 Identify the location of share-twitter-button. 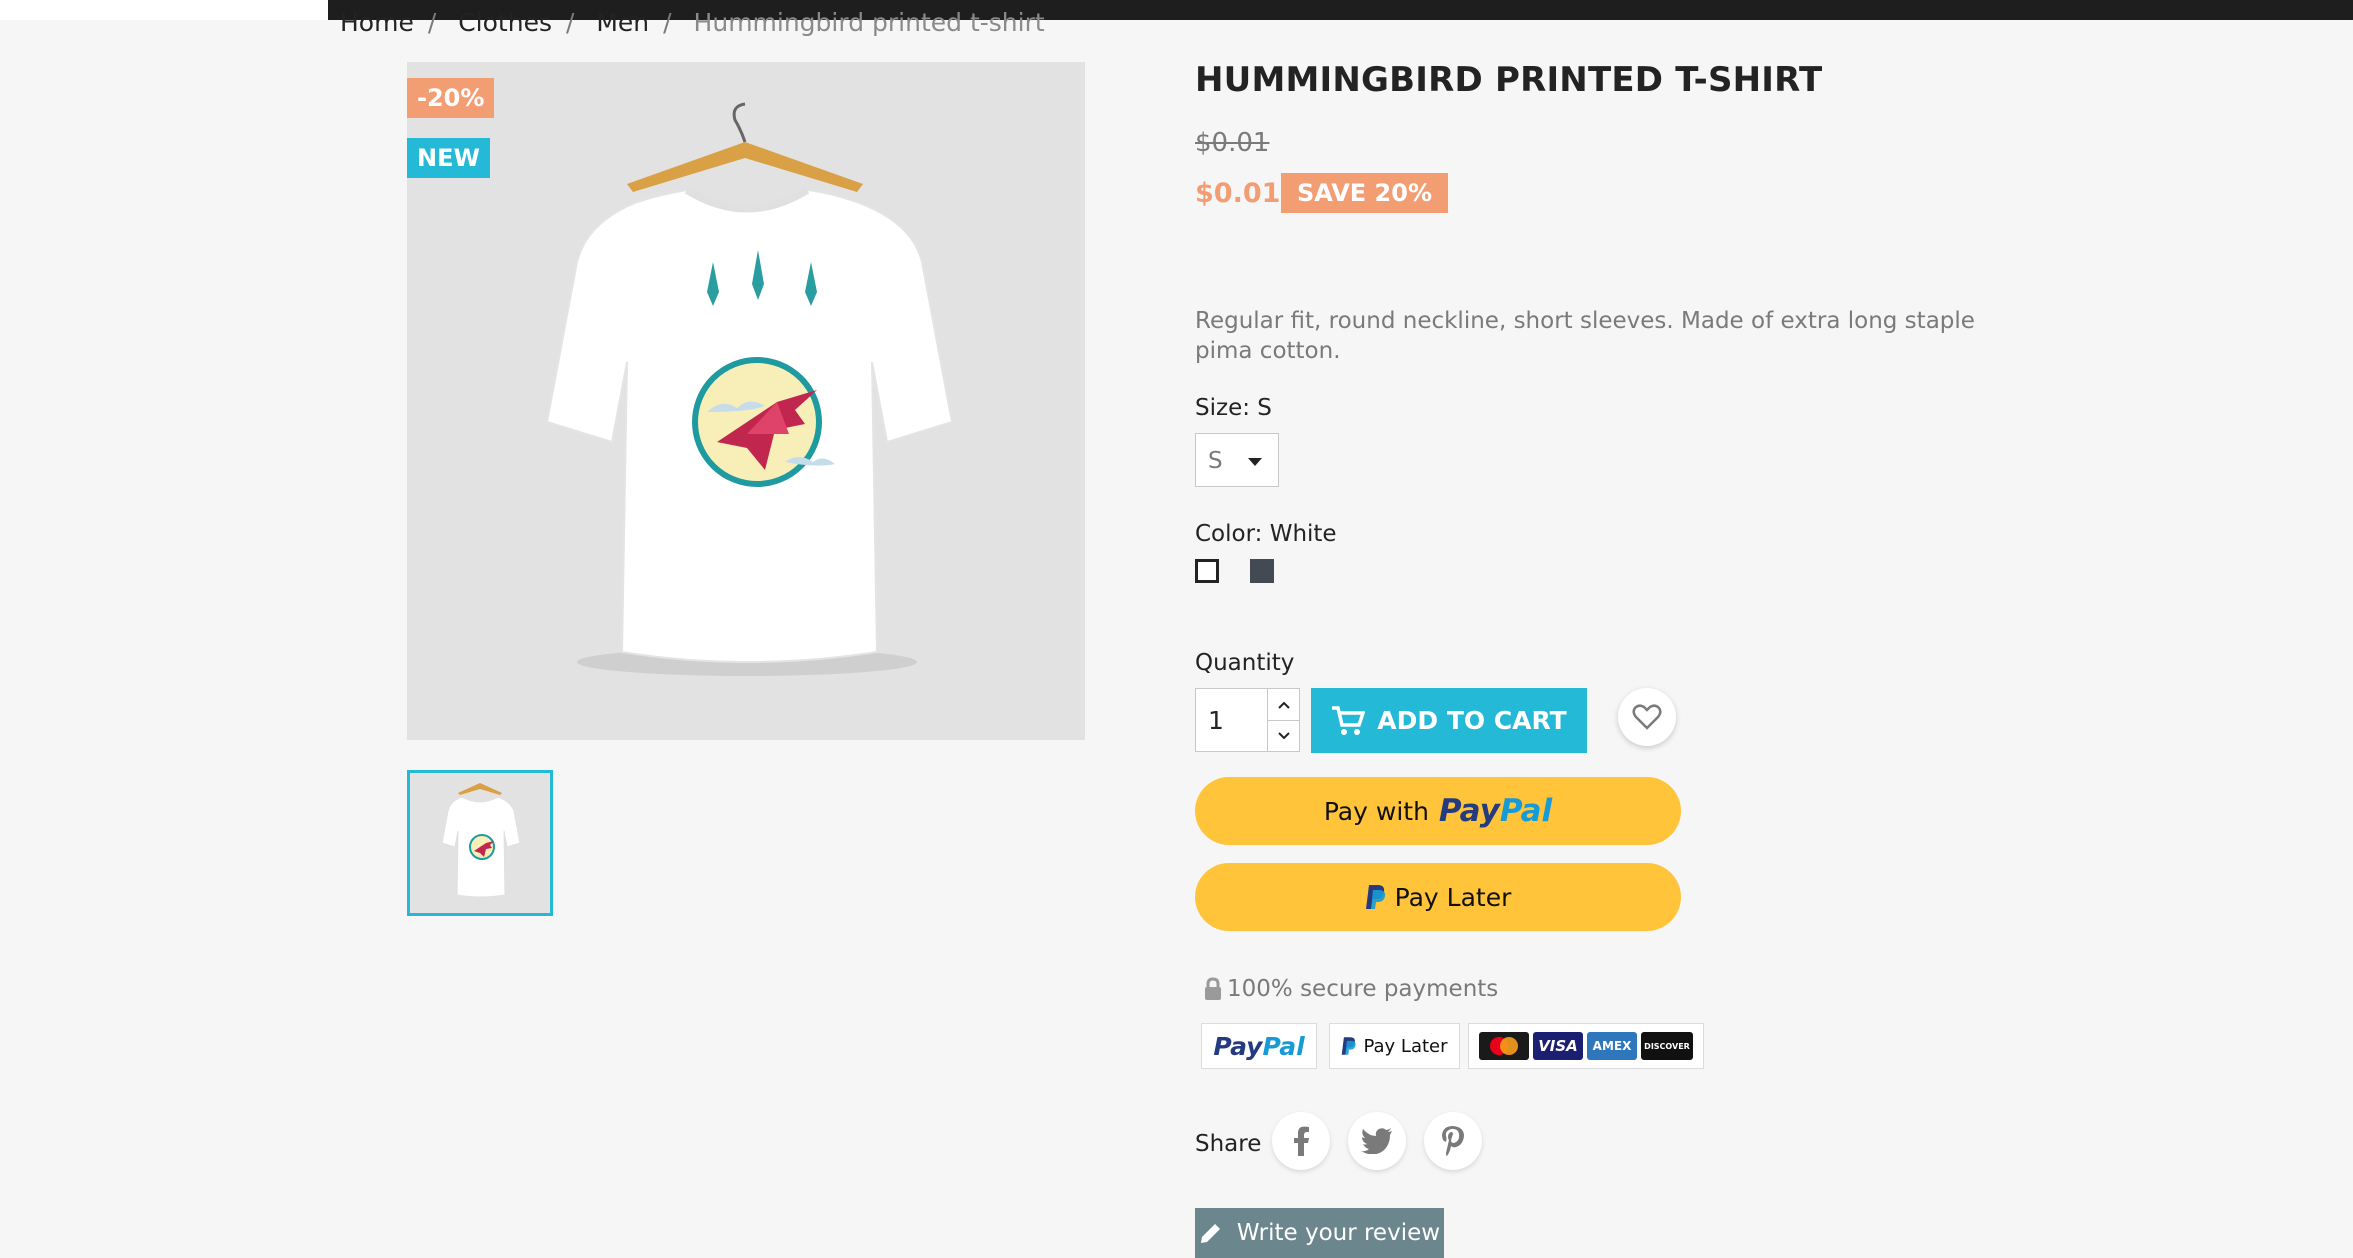
(1377, 1141).